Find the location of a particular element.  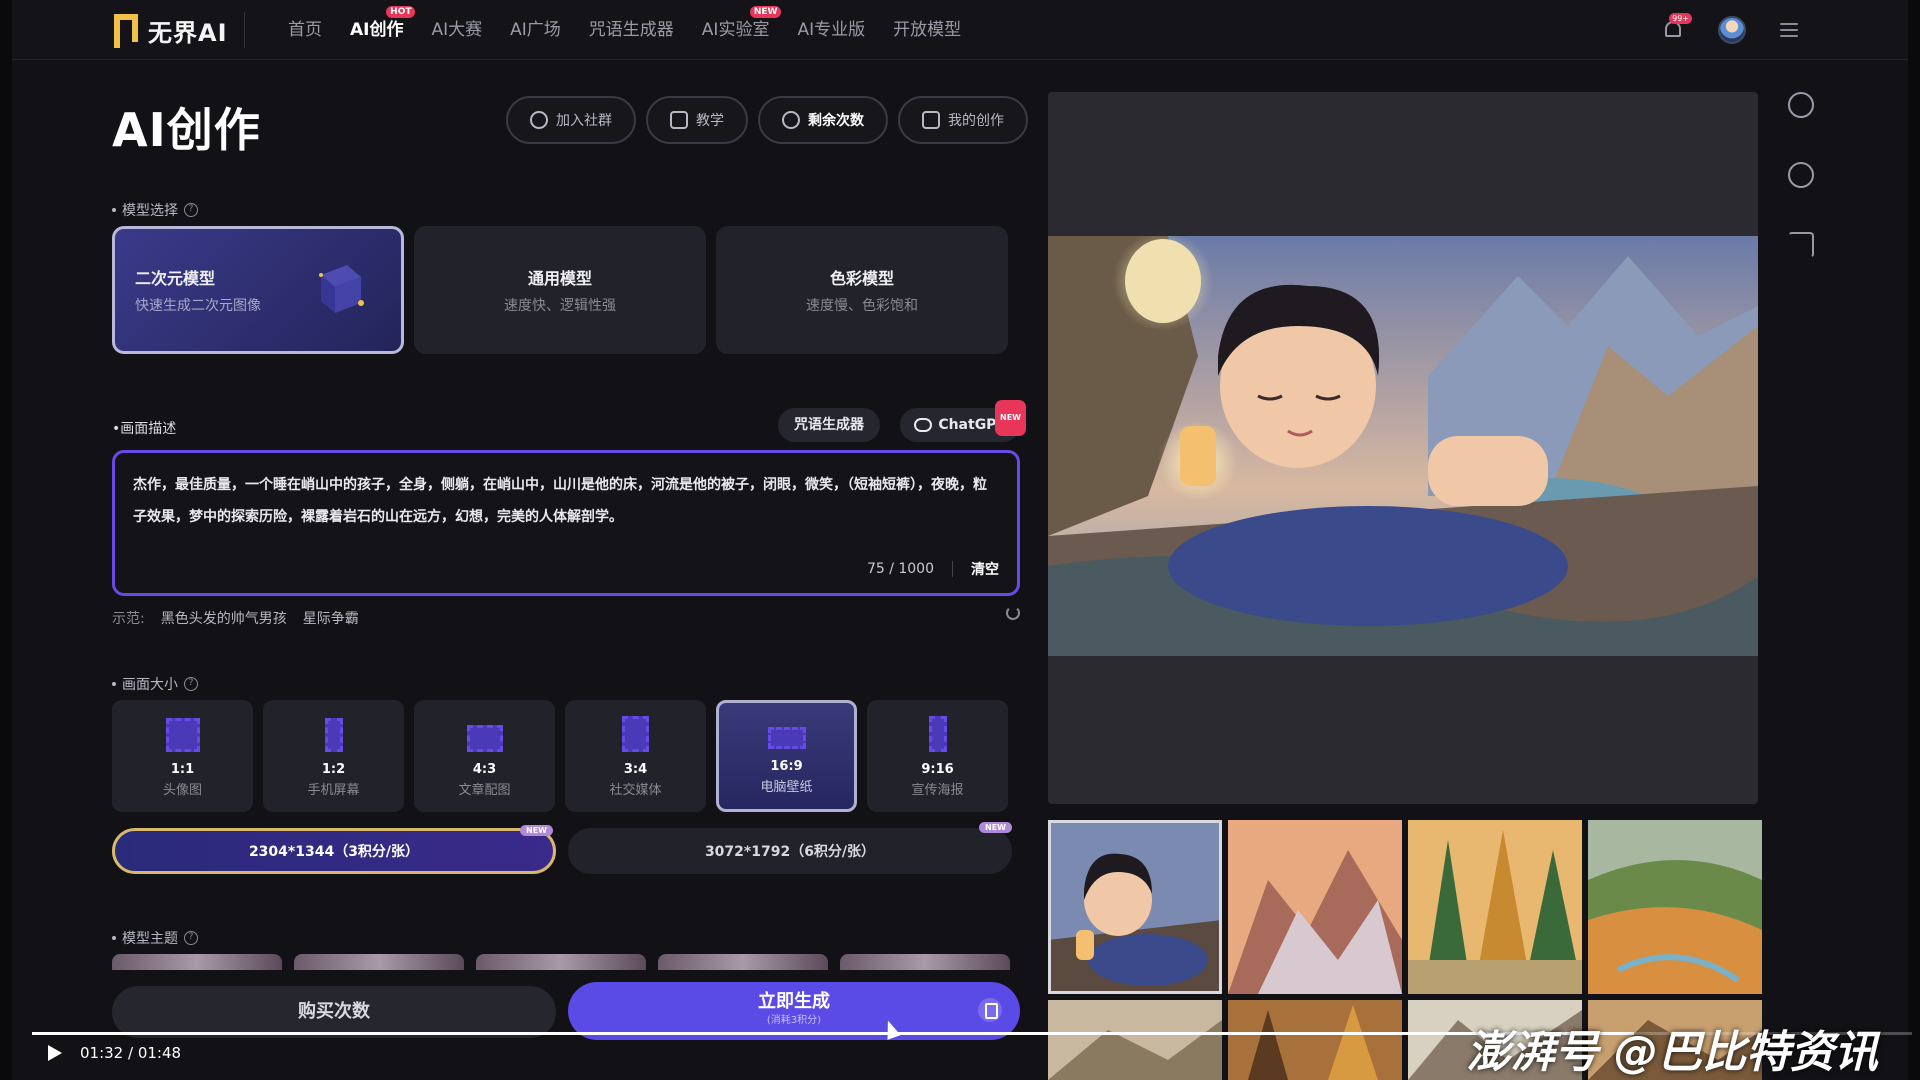

resolution-option-2304: 2304*1344（3积分/张） NEW is located at coordinates (334, 849).